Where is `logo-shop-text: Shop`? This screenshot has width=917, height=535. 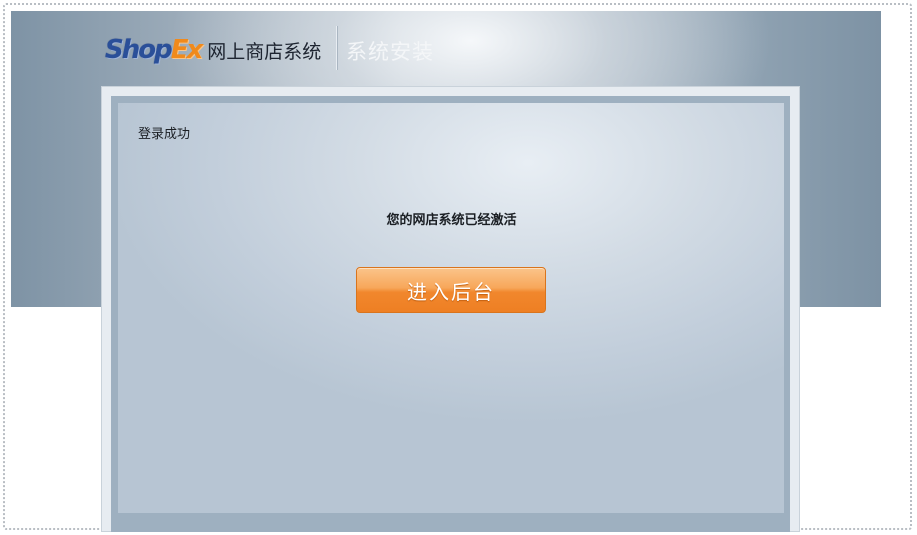 logo-shop-text: Shop is located at coordinates (139, 50).